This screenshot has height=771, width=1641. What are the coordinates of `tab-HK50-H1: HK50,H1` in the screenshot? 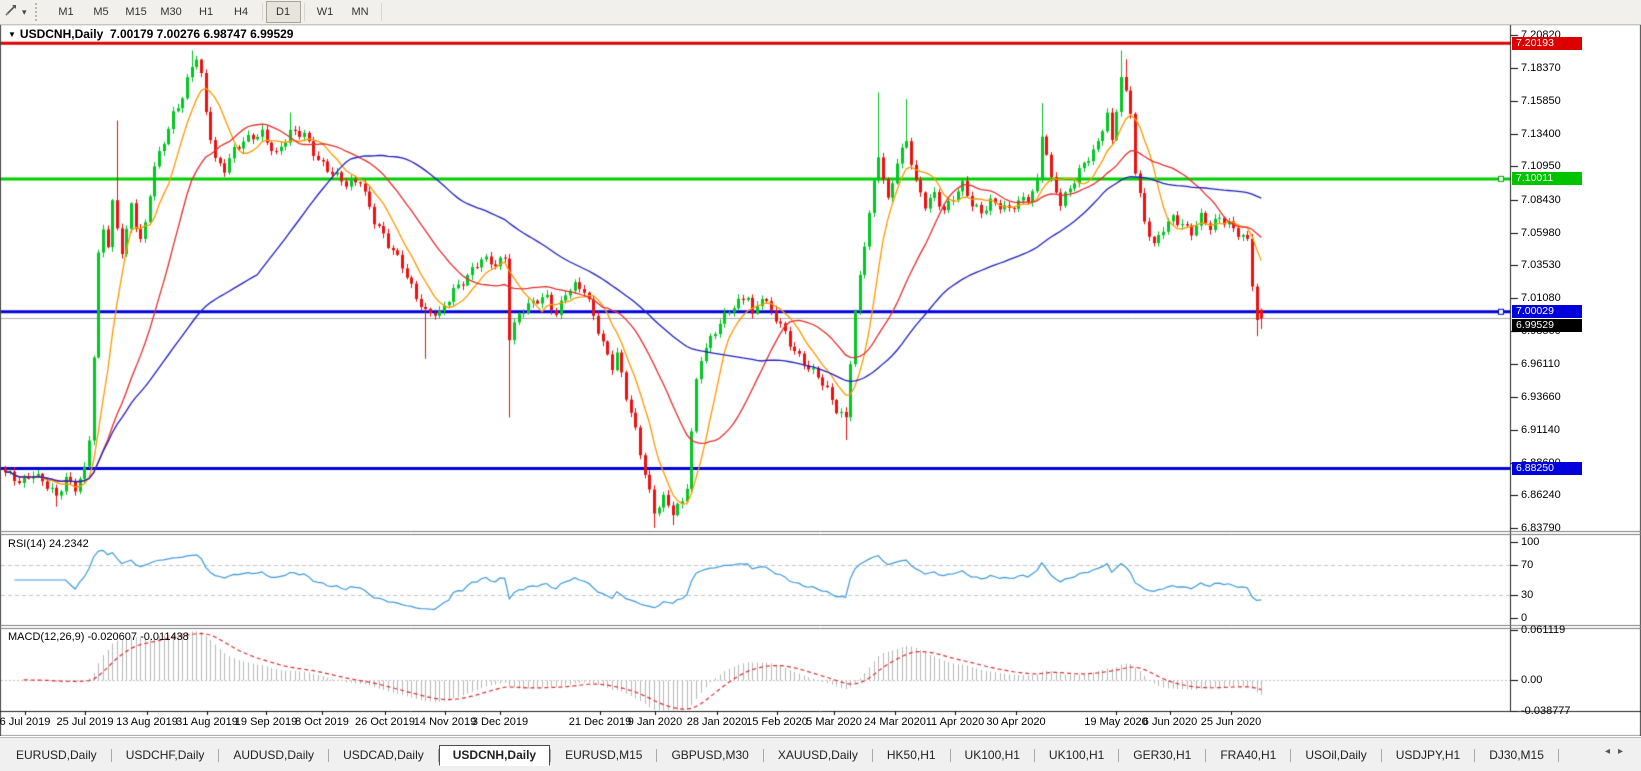 It's located at (911, 755).